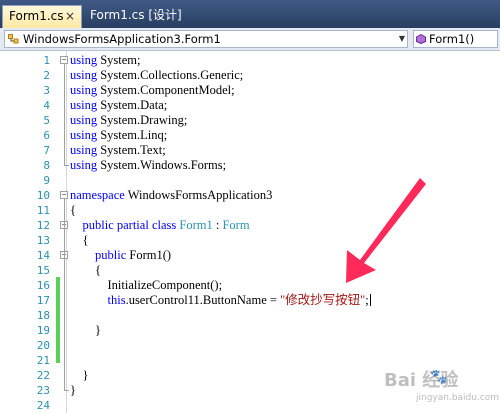  Describe the element at coordinates (43, 345) in the screenshot. I see `line-number: 20` at that location.